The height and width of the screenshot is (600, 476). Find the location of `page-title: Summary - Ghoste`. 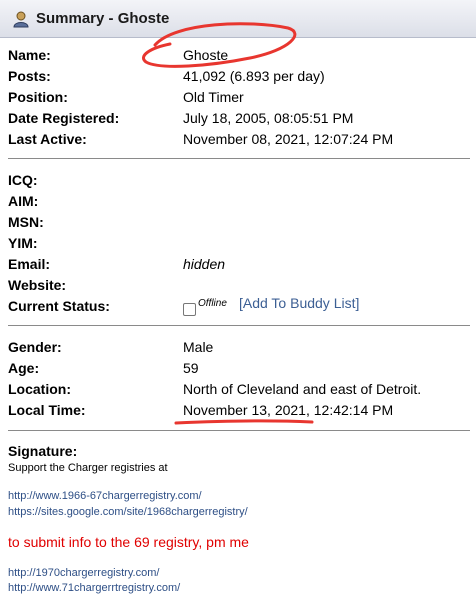

page-title: Summary - Ghoste is located at coordinates (103, 18).